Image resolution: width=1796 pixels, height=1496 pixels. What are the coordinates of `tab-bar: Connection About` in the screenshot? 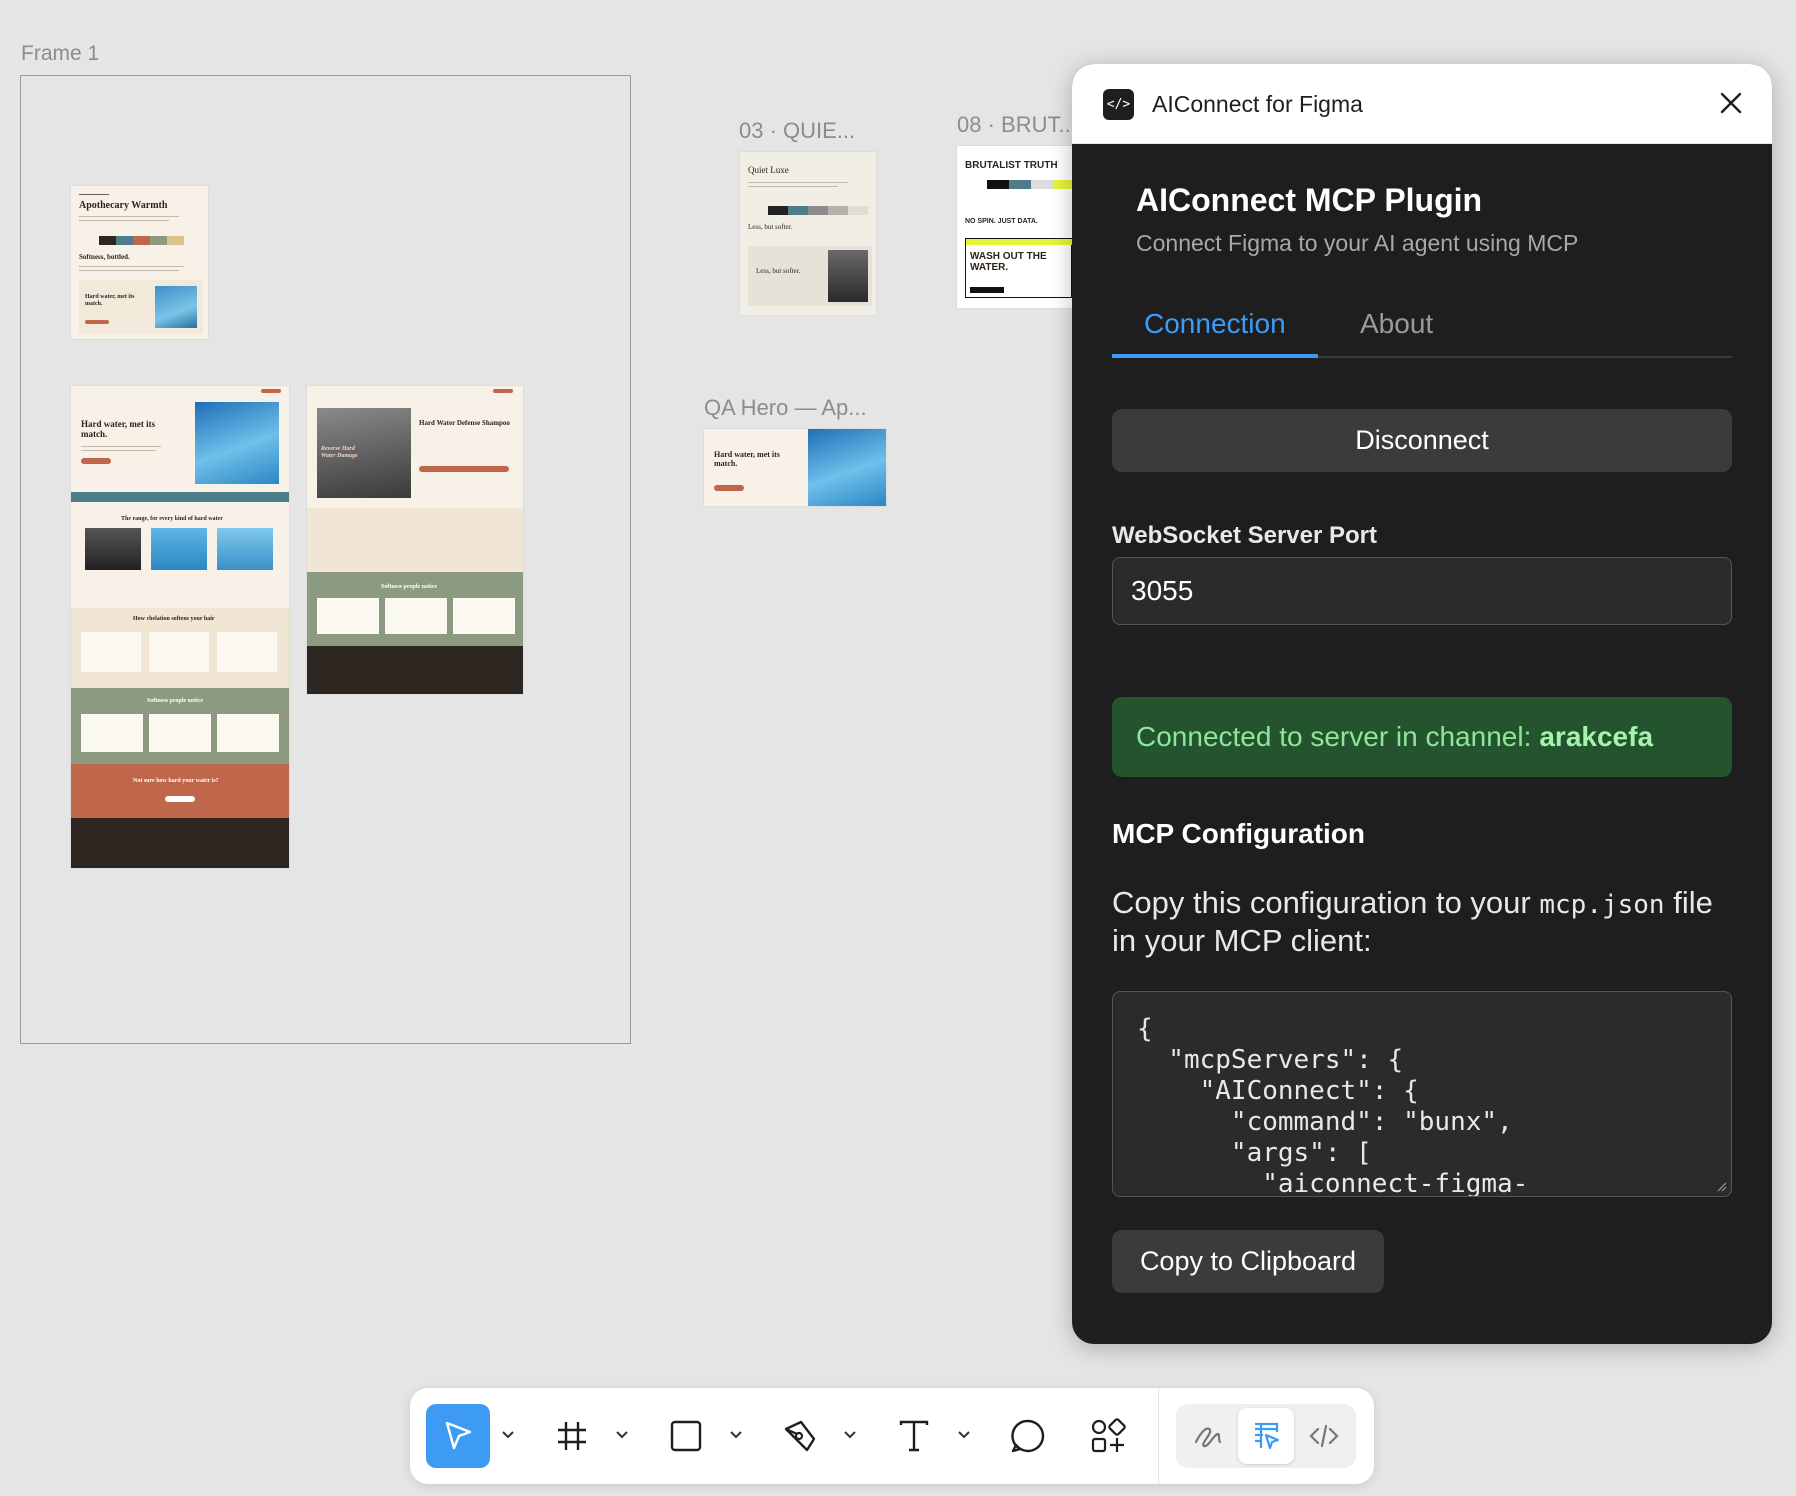 It's located at (1422, 327).